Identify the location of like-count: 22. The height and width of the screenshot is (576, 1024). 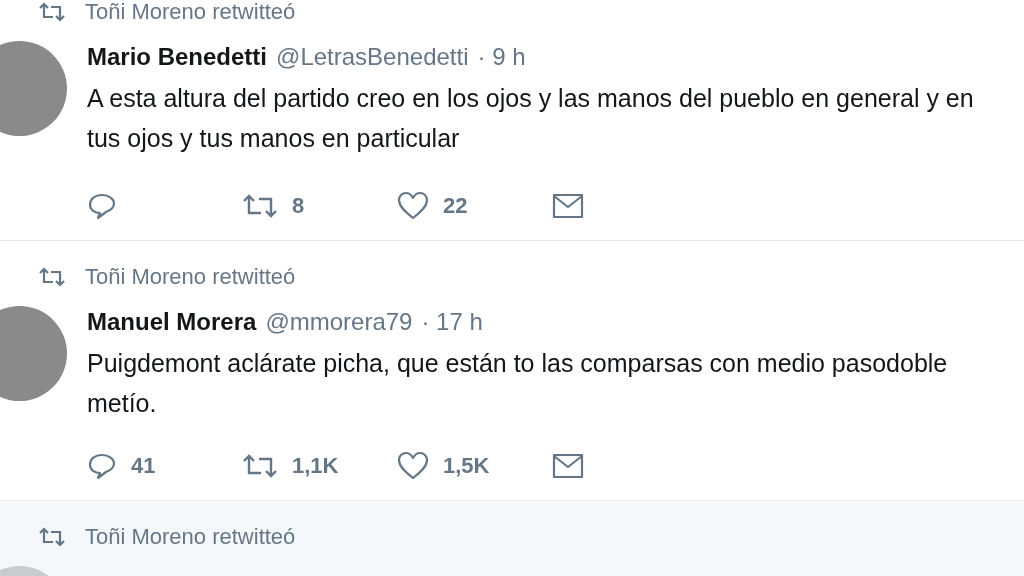
(455, 206).